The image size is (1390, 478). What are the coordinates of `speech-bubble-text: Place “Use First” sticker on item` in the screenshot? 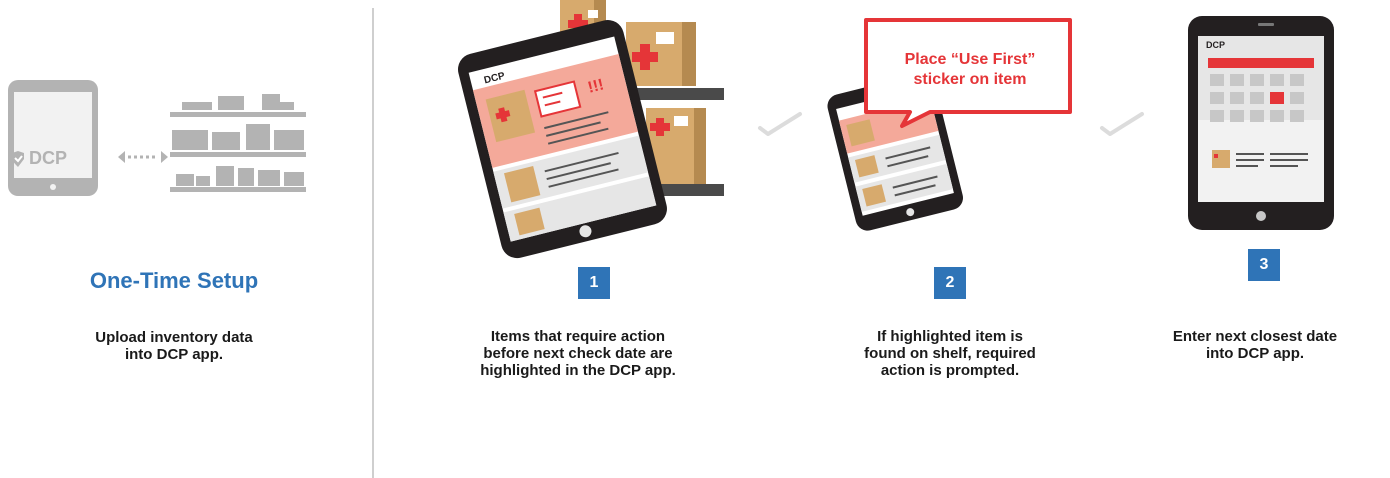 It's located at (970, 70).